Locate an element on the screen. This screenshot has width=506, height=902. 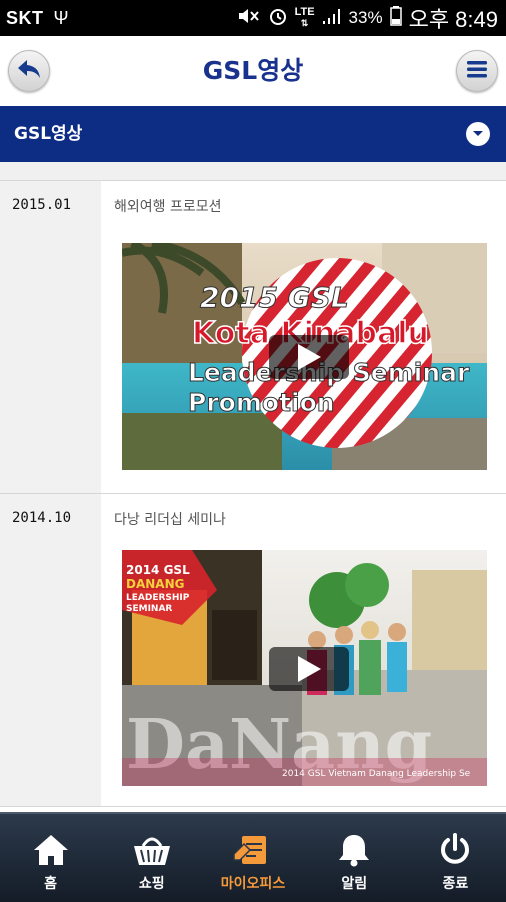
video-date: 2015.01 is located at coordinates (42, 205).